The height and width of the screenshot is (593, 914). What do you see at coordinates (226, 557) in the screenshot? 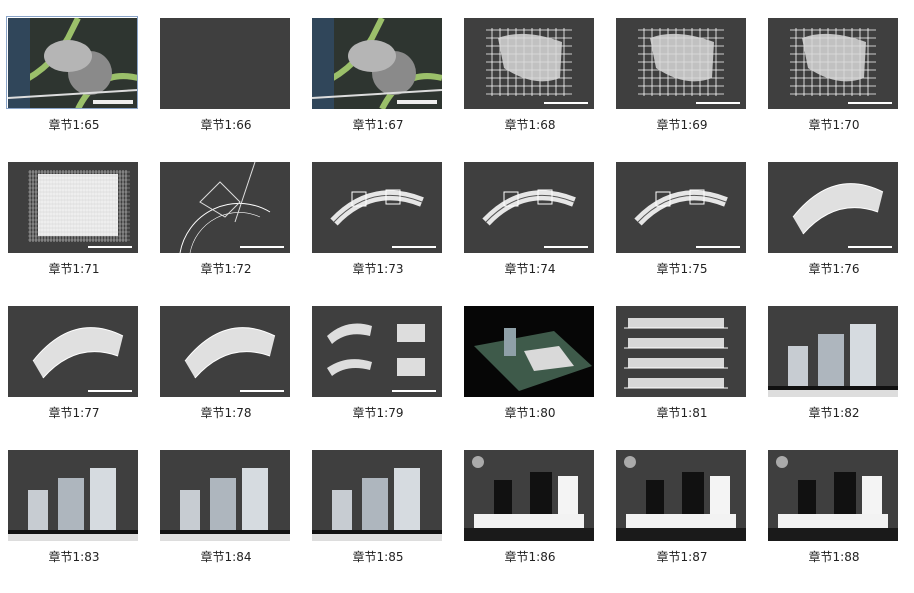
I see `thumbnail-label: 章节1:84` at bounding box center [226, 557].